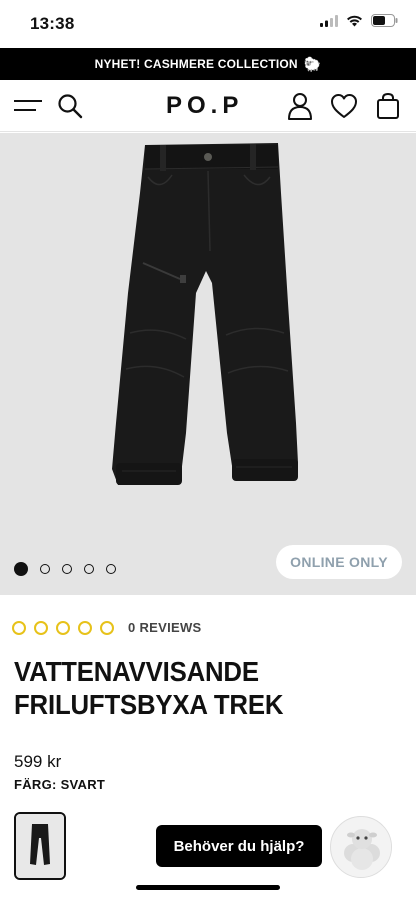 The image size is (416, 900). Describe the element at coordinates (52, 23) in the screenshot. I see `status-time: 13:38` at that location.